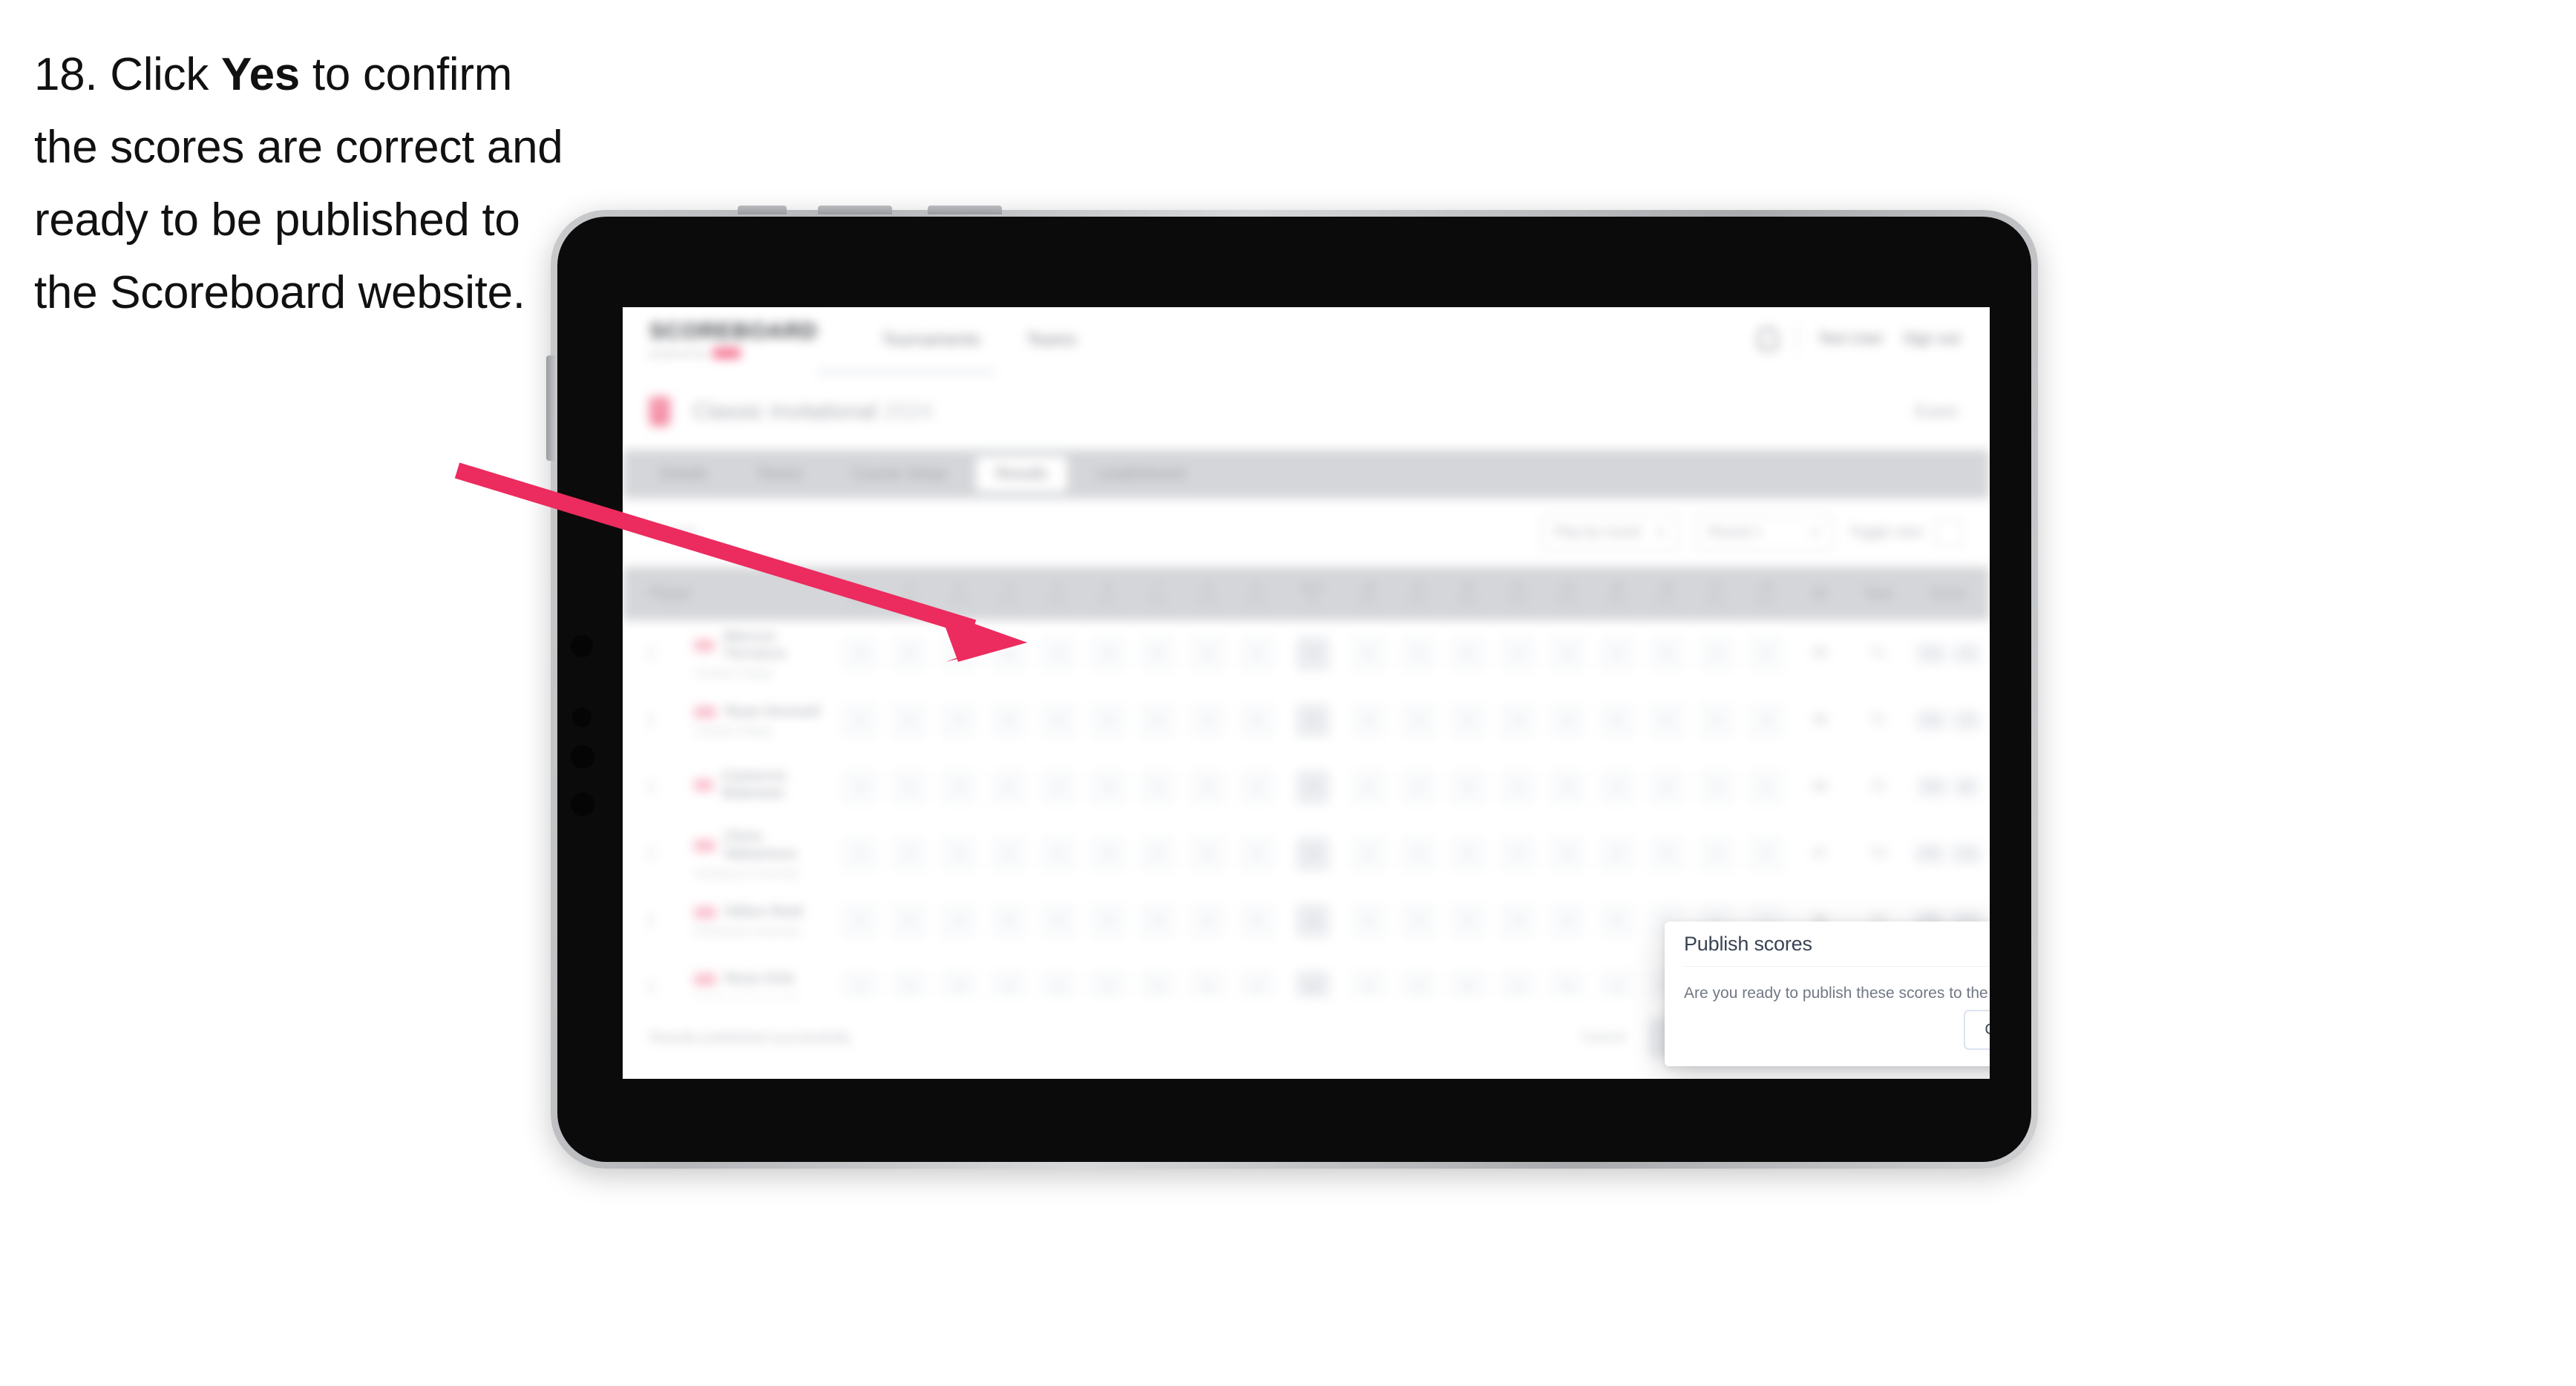  Describe the element at coordinates (1851, 339) in the screenshot. I see `user-name-label: Test User` at that location.